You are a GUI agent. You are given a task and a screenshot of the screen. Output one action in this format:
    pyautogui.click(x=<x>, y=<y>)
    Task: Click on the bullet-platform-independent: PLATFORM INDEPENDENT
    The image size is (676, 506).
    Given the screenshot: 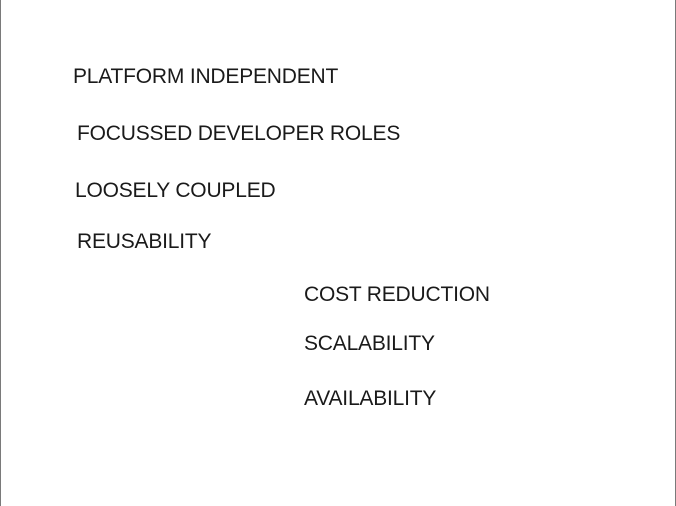 What is the action you would take?
    pyautogui.click(x=206, y=76)
    